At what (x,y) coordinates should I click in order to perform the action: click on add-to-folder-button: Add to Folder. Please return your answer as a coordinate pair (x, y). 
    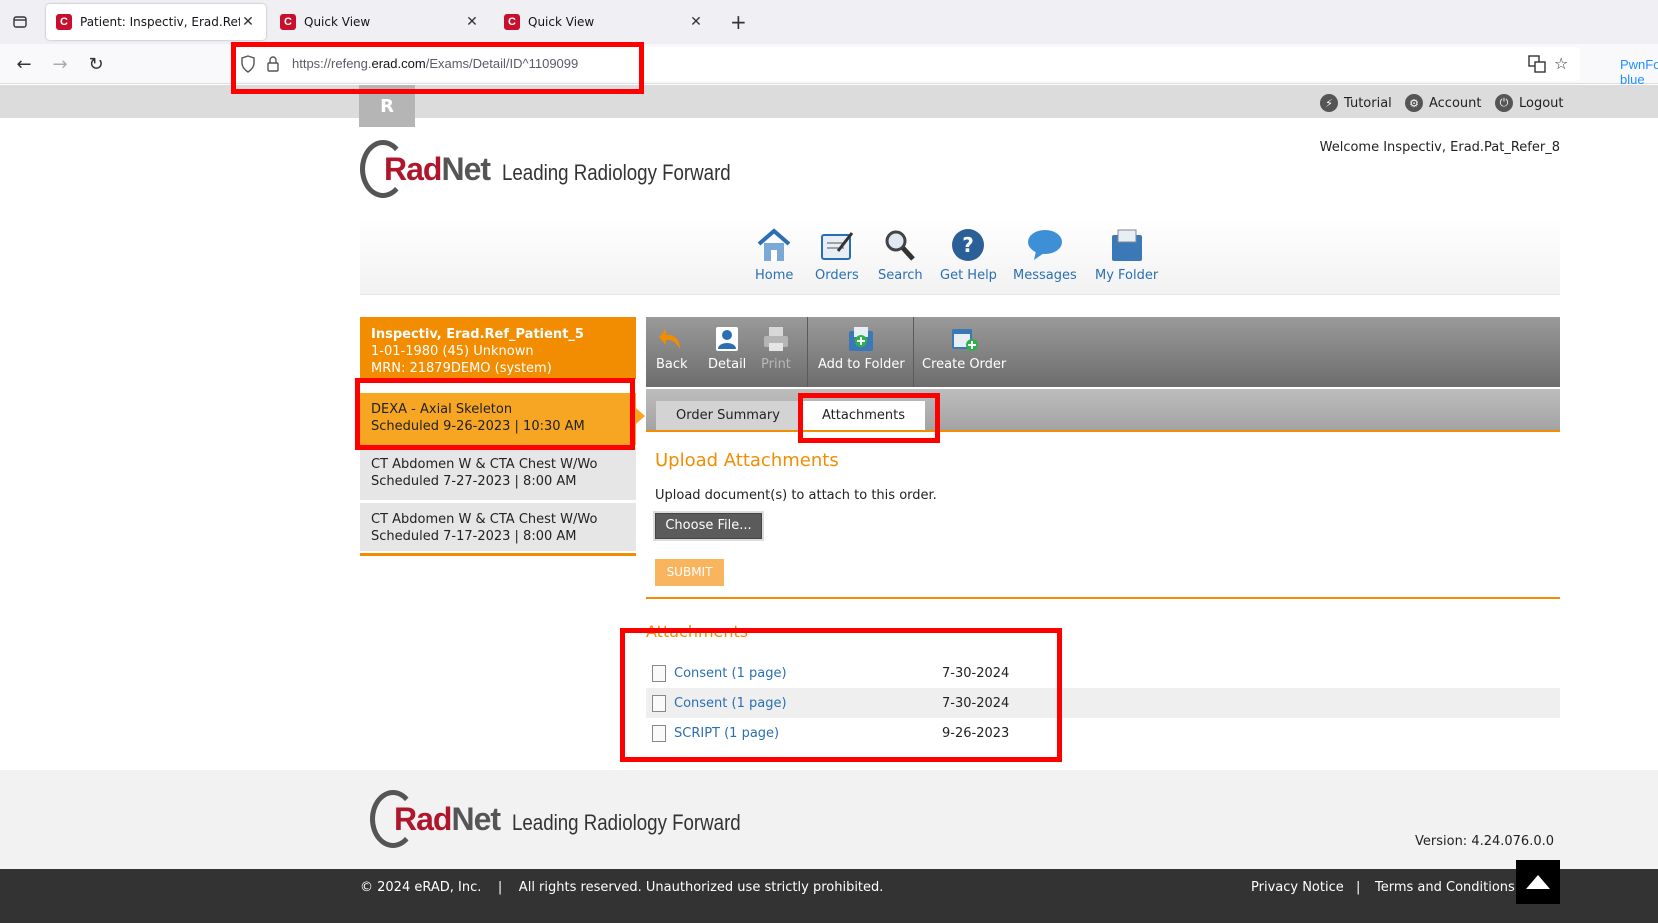
    Looking at the image, I should click on (861, 348).